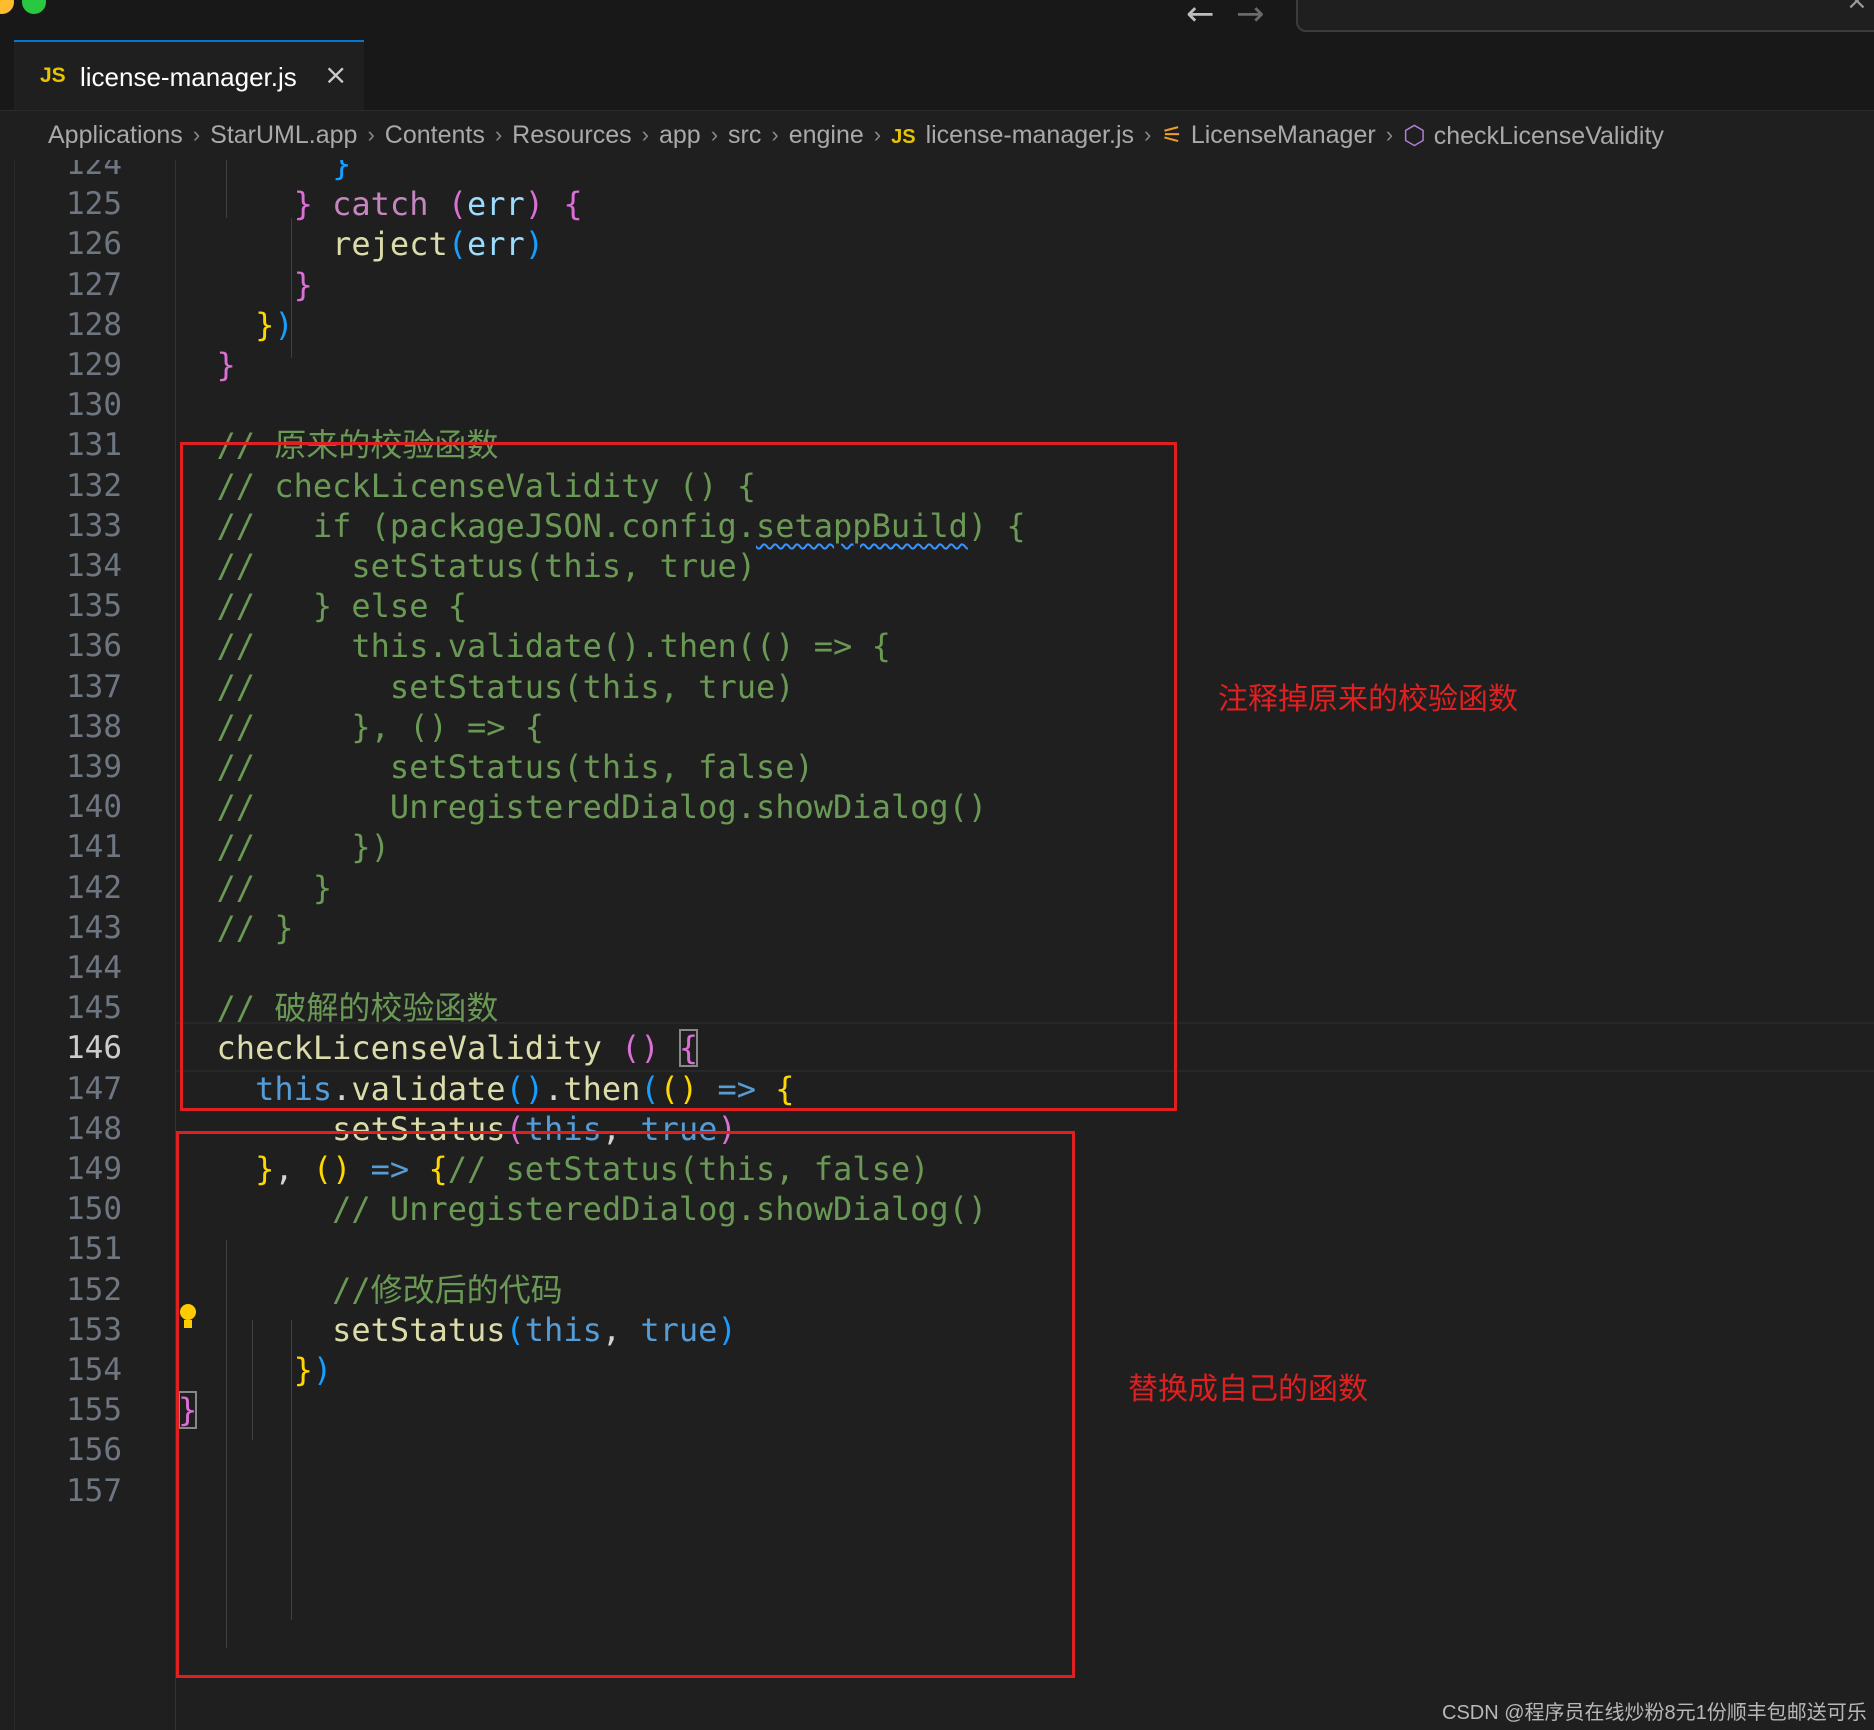  What do you see at coordinates (1368, 699) in the screenshot?
I see `original-function-annotation: 注释掉原来的校验函数` at bounding box center [1368, 699].